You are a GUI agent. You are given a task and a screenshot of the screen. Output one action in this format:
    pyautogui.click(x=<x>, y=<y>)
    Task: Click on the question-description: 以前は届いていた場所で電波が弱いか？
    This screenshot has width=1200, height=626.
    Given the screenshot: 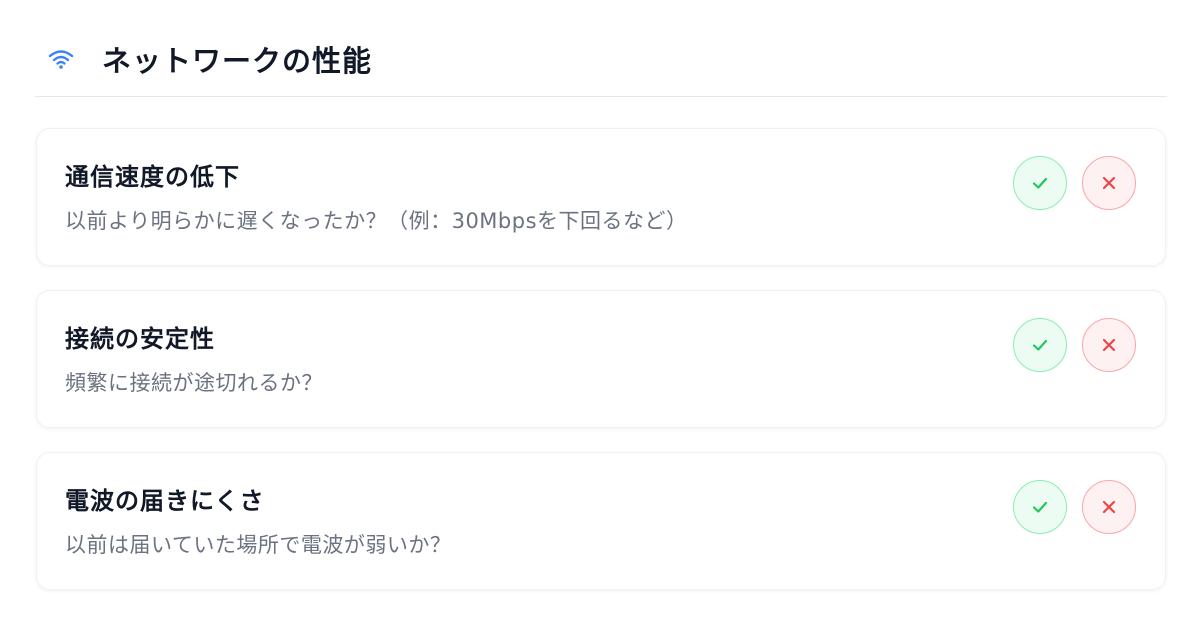 What is the action you would take?
    pyautogui.click(x=258, y=545)
    